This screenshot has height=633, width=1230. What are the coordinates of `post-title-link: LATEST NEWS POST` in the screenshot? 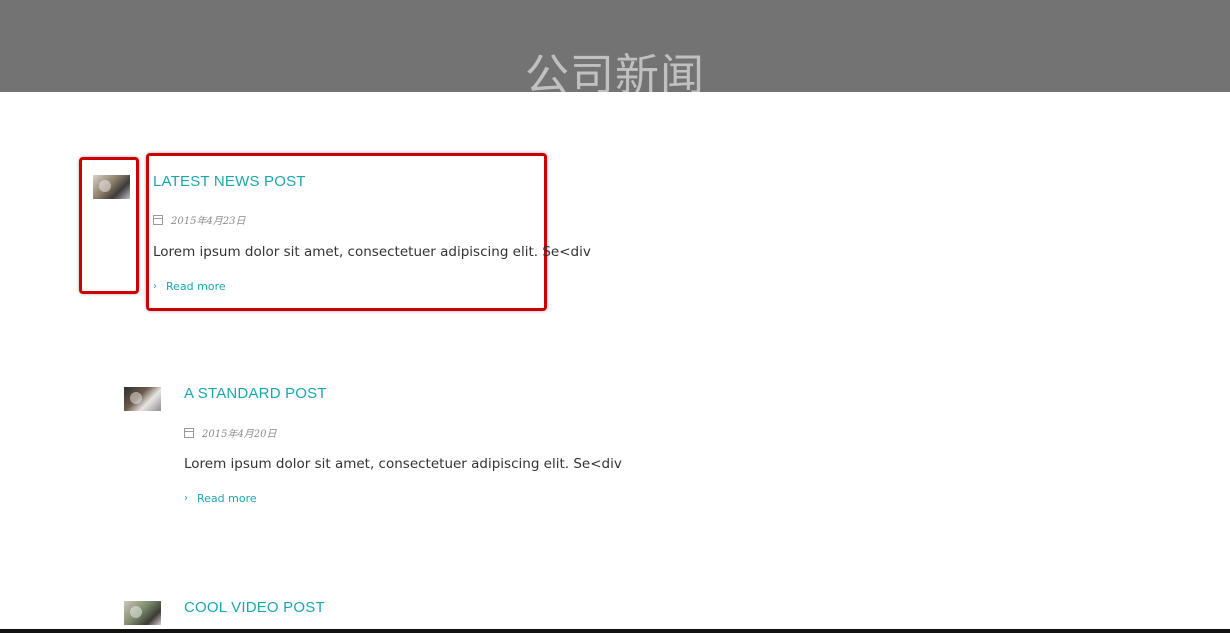 It's located at (229, 182).